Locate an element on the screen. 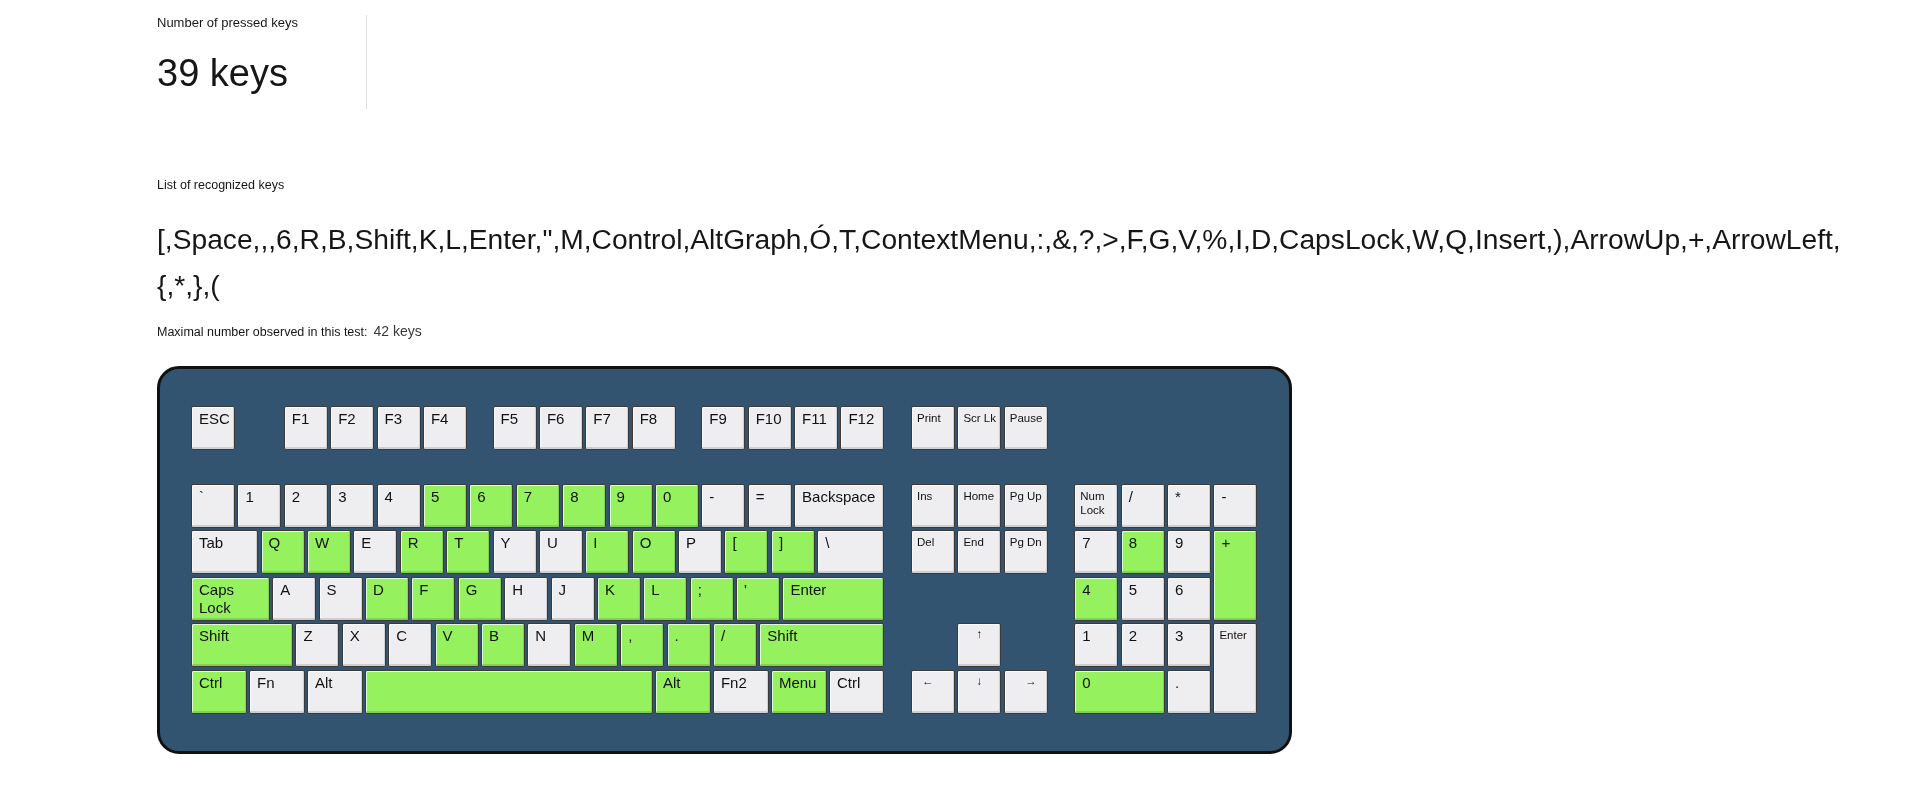 The width and height of the screenshot is (1920, 800). section-label: List of recognized keys is located at coordinates (221, 185).